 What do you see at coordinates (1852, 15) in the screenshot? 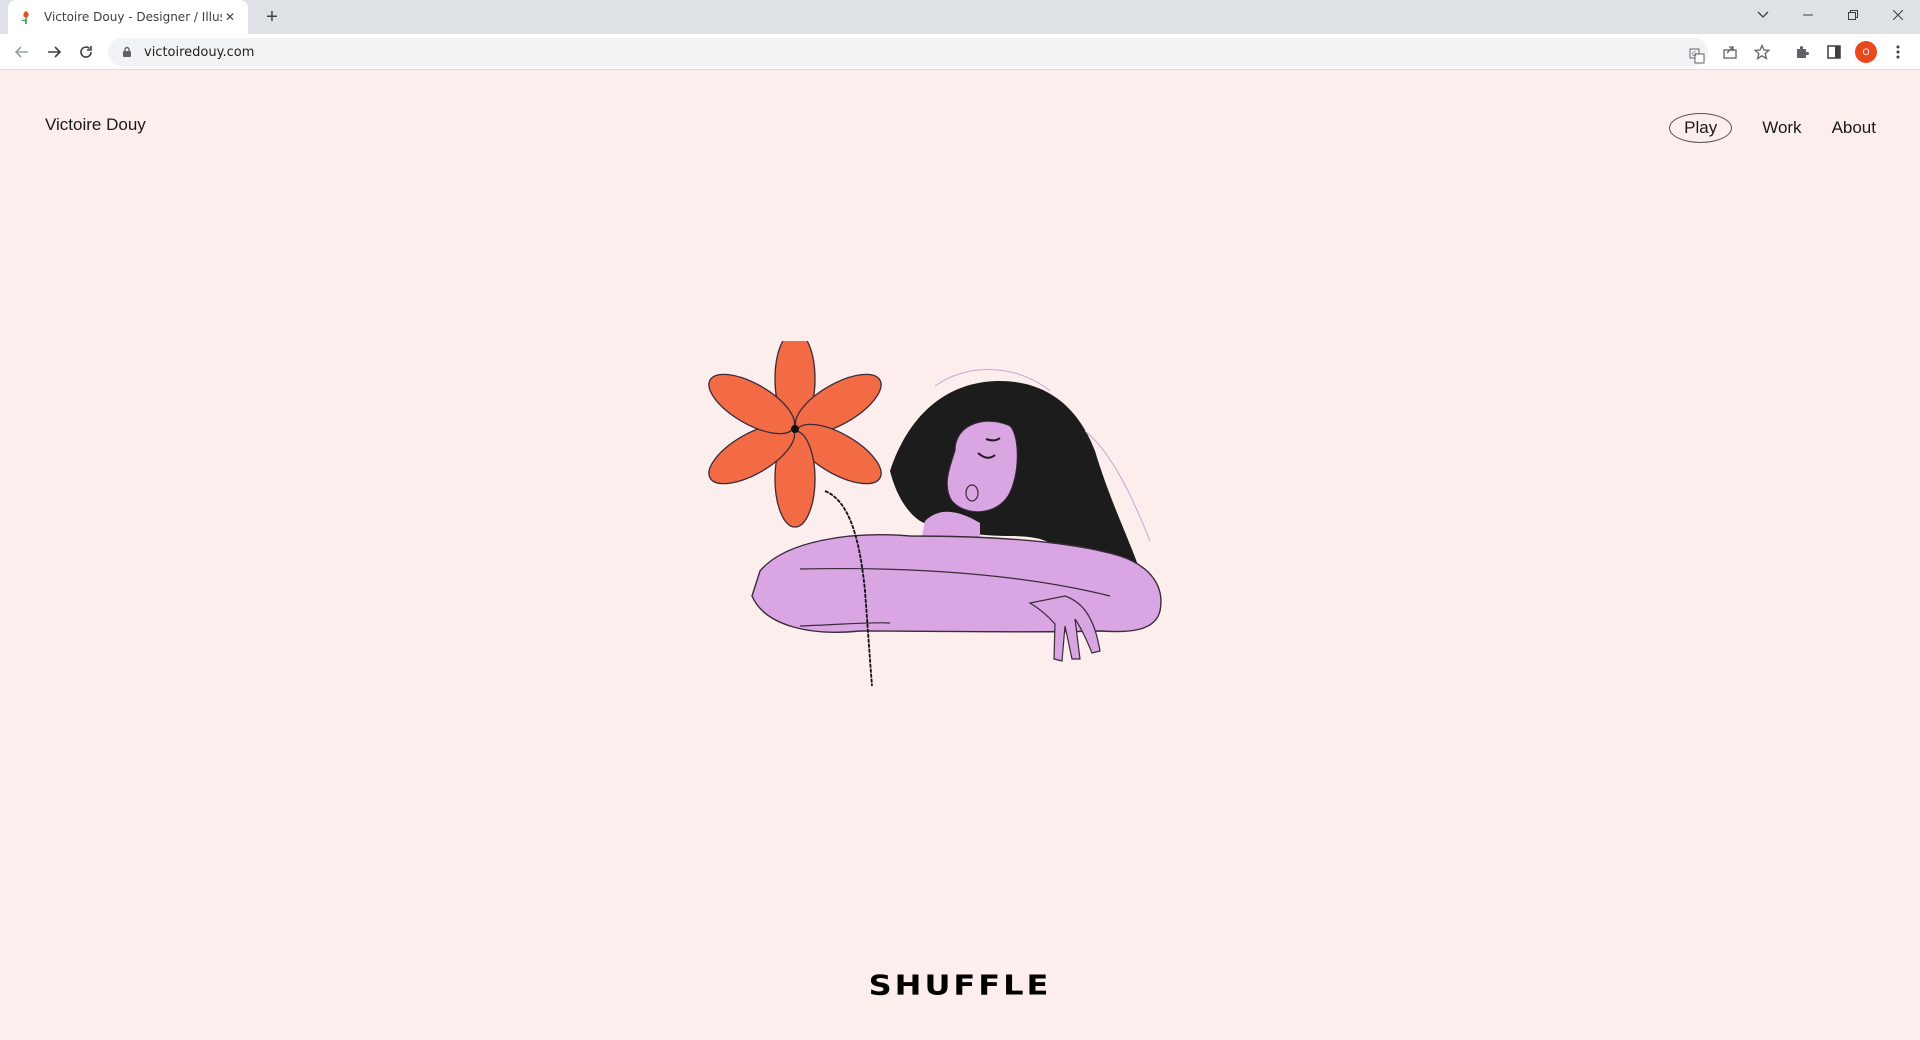
I see `restore-icon` at bounding box center [1852, 15].